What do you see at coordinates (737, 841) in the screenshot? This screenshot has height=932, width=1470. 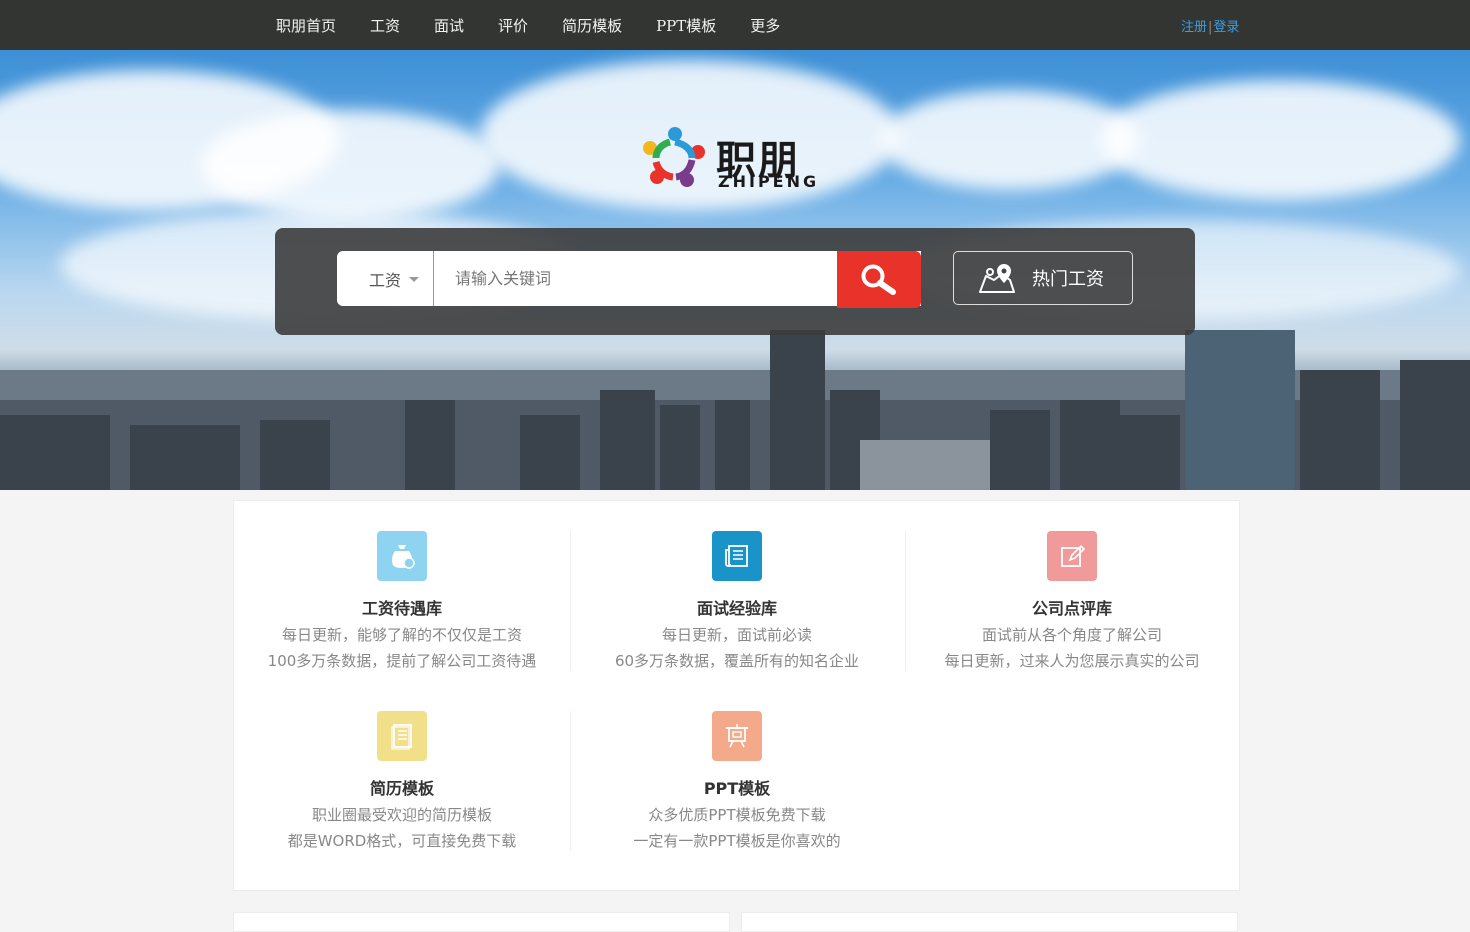 I see `feature-line: 一定有一款PPT模板是你喜欢的` at bounding box center [737, 841].